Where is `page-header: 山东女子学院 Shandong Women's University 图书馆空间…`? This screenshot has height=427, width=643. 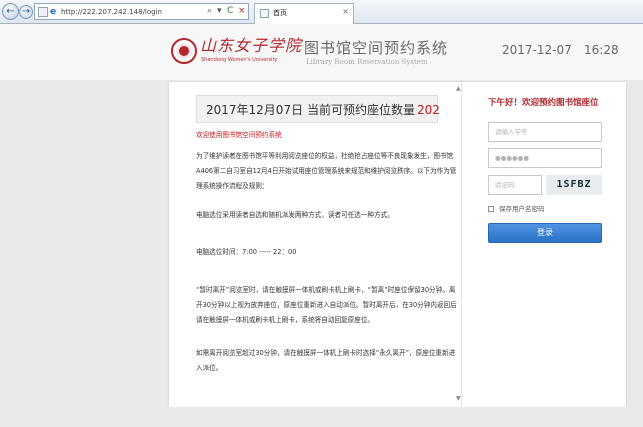 page-header: 山东女子学院 Shandong Women's University 图书馆空间… is located at coordinates (321, 52).